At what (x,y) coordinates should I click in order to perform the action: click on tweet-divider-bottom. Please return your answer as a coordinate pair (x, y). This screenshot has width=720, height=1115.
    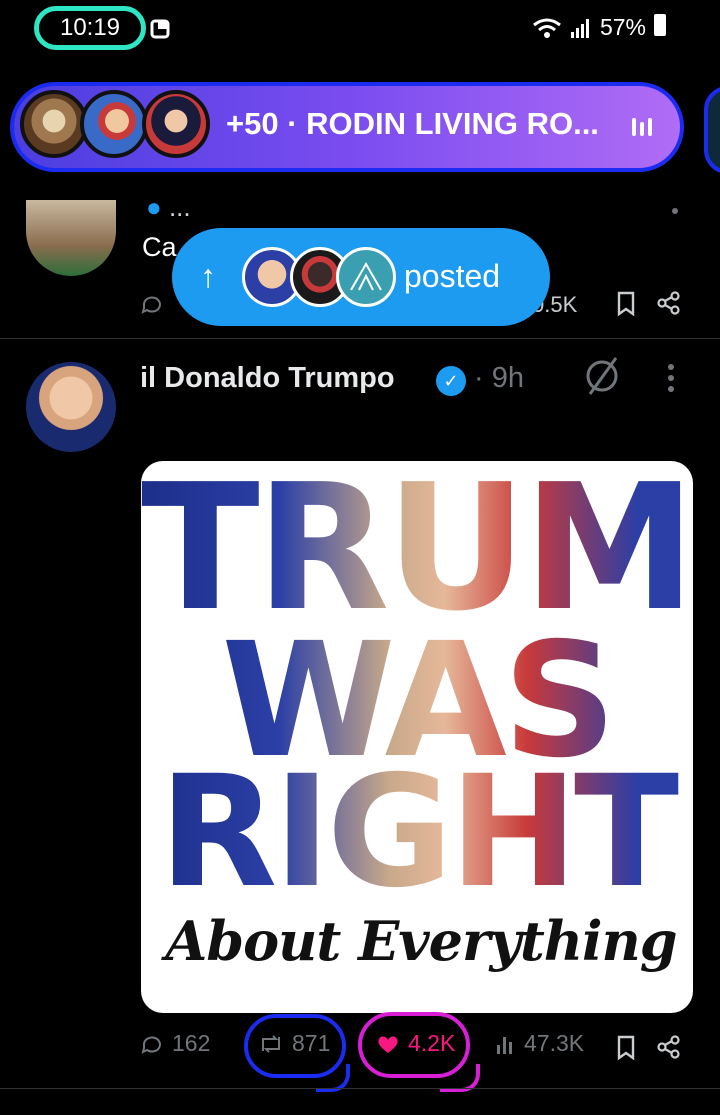
    Looking at the image, I should click on (360, 1088).